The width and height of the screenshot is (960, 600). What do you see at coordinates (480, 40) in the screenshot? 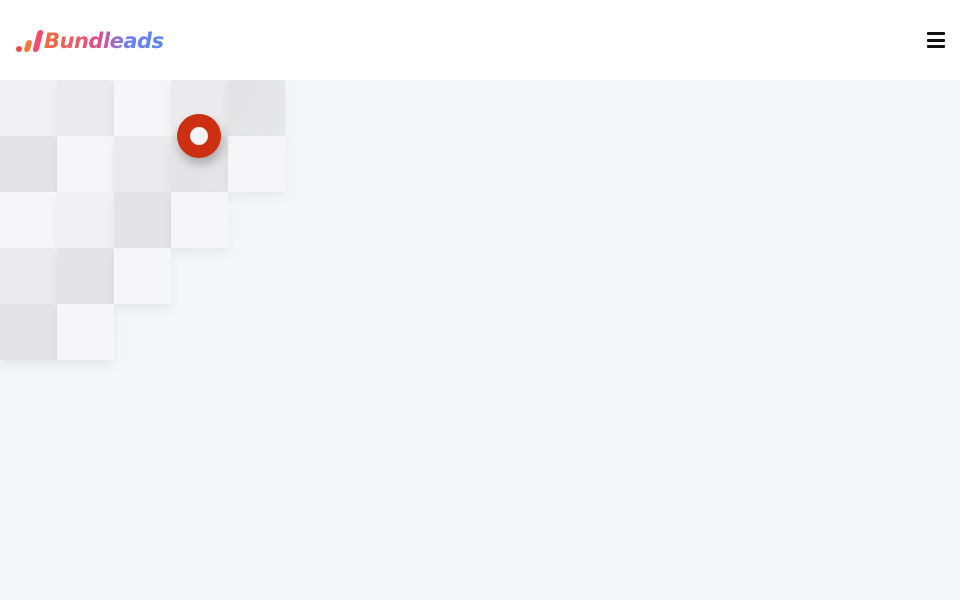
I see `top-navbar: Bundleads` at bounding box center [480, 40].